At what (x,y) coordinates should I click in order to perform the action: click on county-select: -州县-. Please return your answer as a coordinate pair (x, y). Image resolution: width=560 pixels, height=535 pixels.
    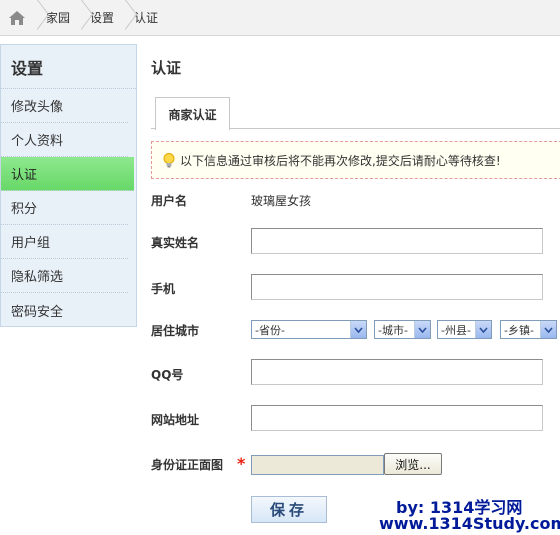
    Looking at the image, I should click on (464, 329).